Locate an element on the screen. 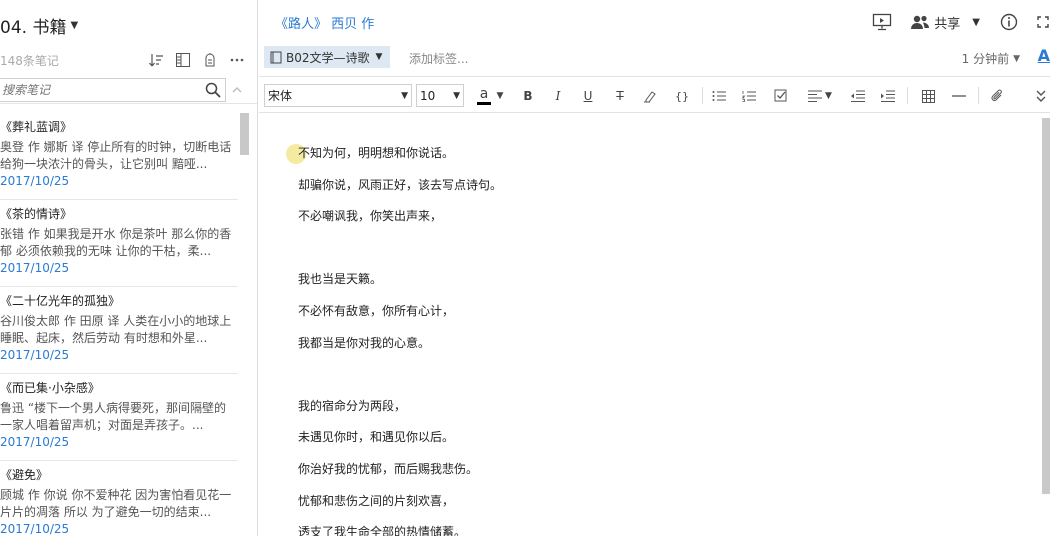  outdent-icon is located at coordinates (857, 96).